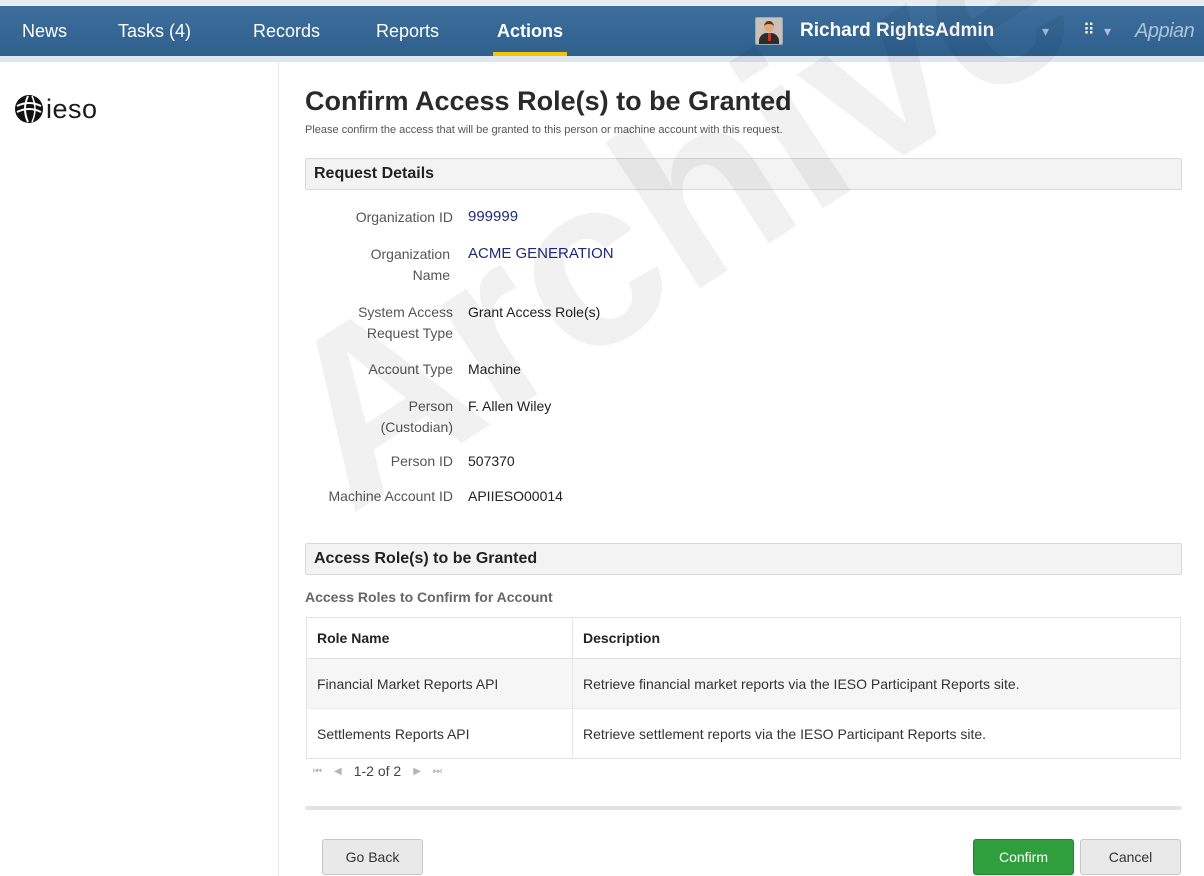 Image resolution: width=1204 pixels, height=876 pixels. What do you see at coordinates (410, 264) in the screenshot?
I see `field-label-organization-name: Organization Name` at bounding box center [410, 264].